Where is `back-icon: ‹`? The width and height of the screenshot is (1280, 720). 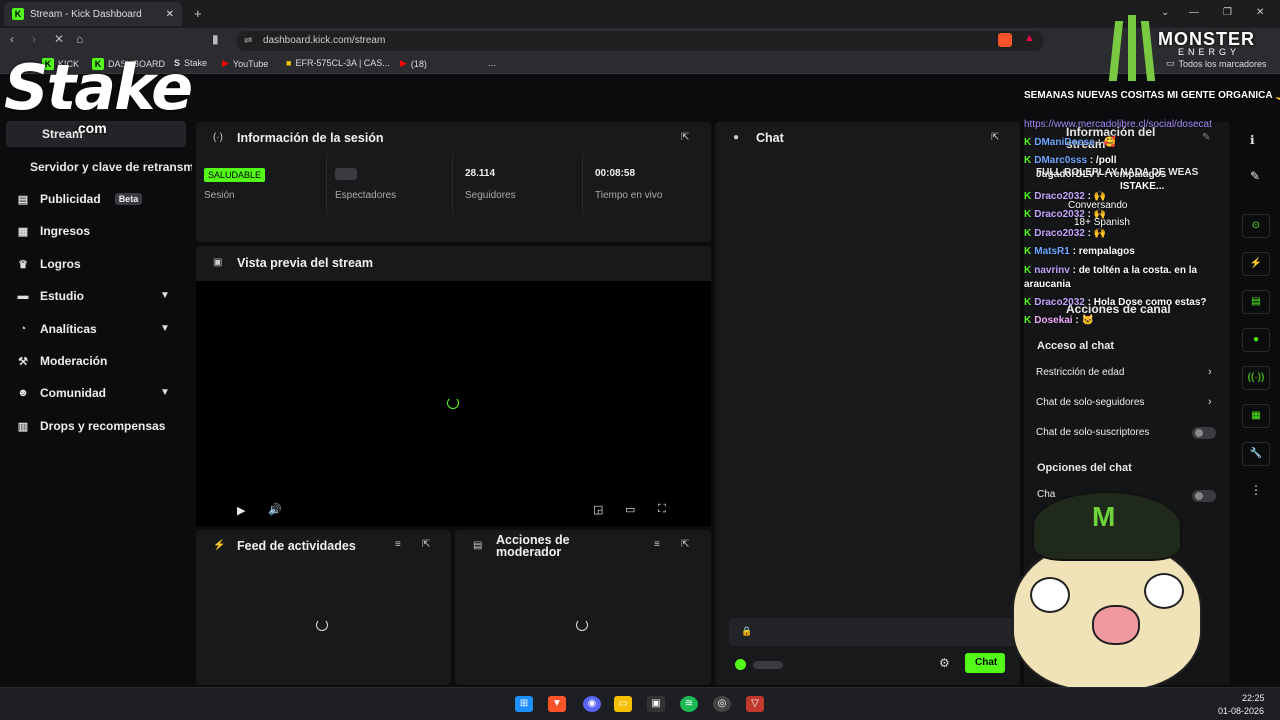 back-icon: ‹ is located at coordinates (12, 39).